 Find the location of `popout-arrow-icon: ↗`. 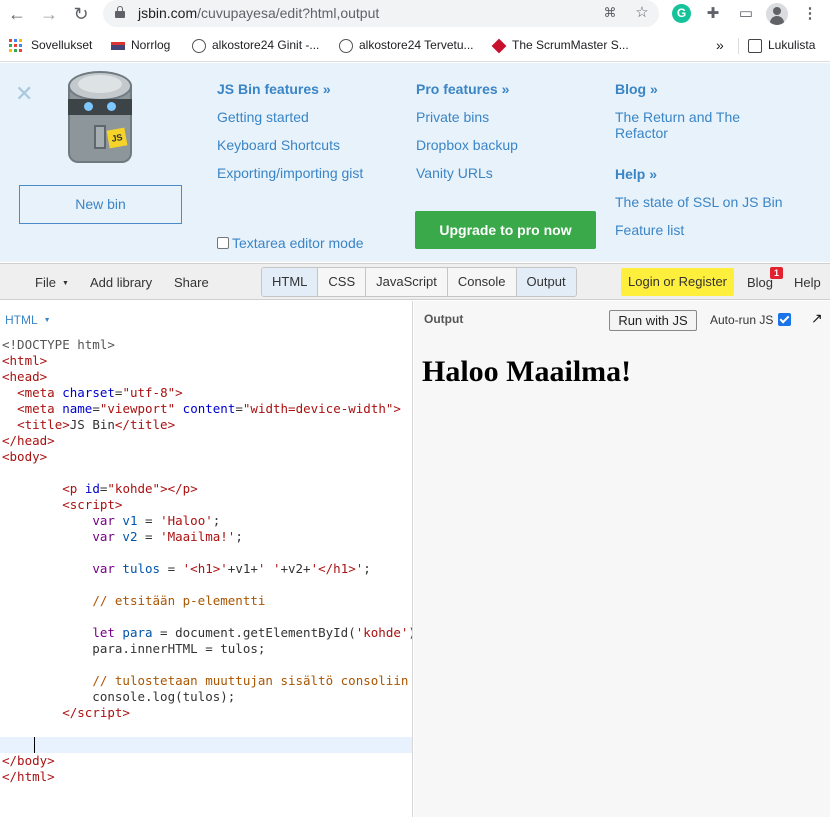

popout-arrow-icon: ↗ is located at coordinates (817, 318).